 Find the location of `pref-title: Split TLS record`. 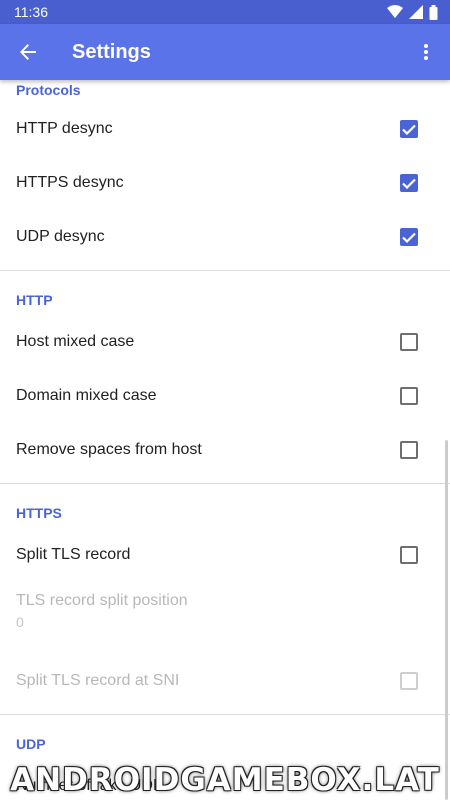

pref-title: Split TLS record is located at coordinates (73, 554).